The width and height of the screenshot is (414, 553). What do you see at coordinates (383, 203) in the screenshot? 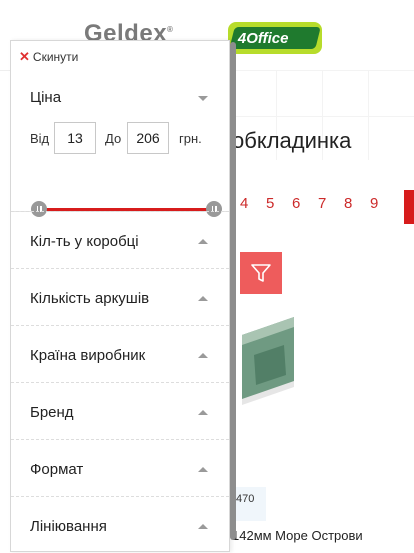
I see `page-link: 9` at bounding box center [383, 203].